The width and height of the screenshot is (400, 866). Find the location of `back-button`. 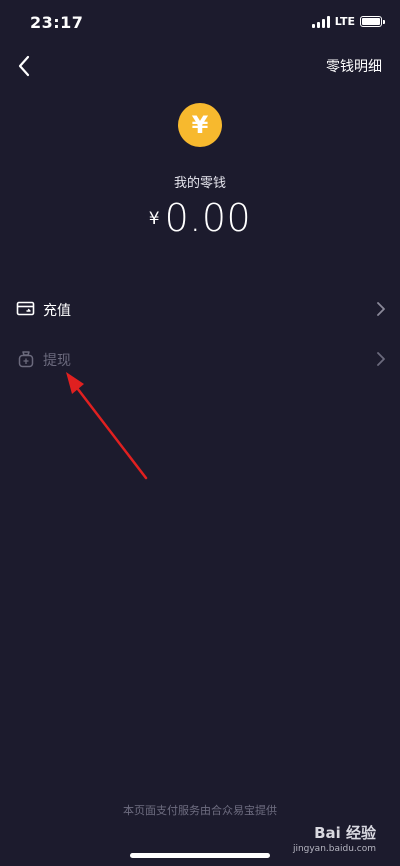

back-button is located at coordinates (24, 66).